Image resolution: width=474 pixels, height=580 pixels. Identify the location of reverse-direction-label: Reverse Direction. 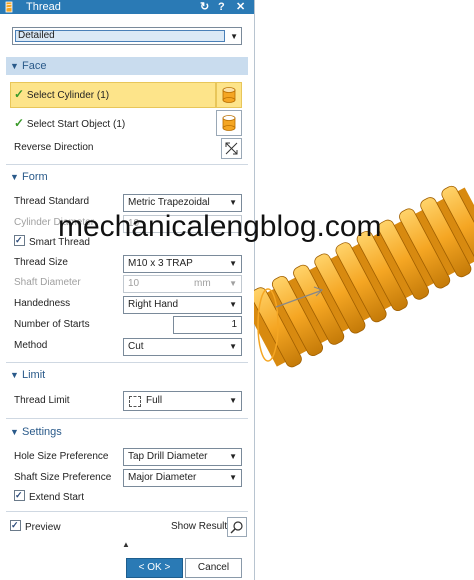
(54, 147).